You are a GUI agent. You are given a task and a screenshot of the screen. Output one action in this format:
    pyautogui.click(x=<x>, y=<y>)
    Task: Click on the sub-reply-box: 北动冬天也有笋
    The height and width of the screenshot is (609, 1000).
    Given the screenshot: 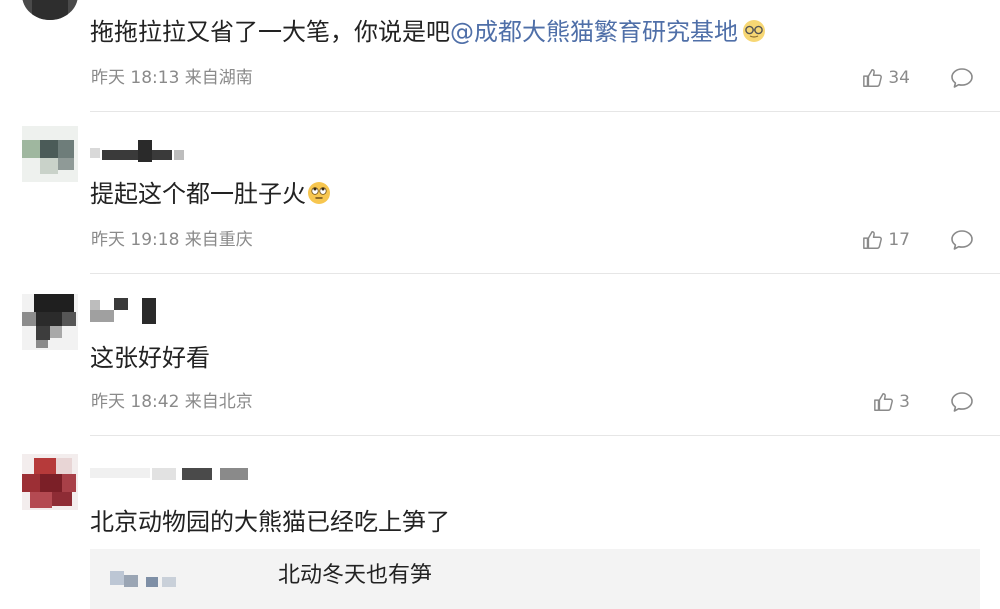 What is the action you would take?
    pyautogui.click(x=535, y=579)
    